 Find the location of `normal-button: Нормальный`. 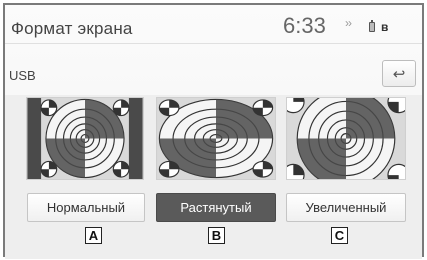

normal-button: Нормальный is located at coordinates (86, 207).